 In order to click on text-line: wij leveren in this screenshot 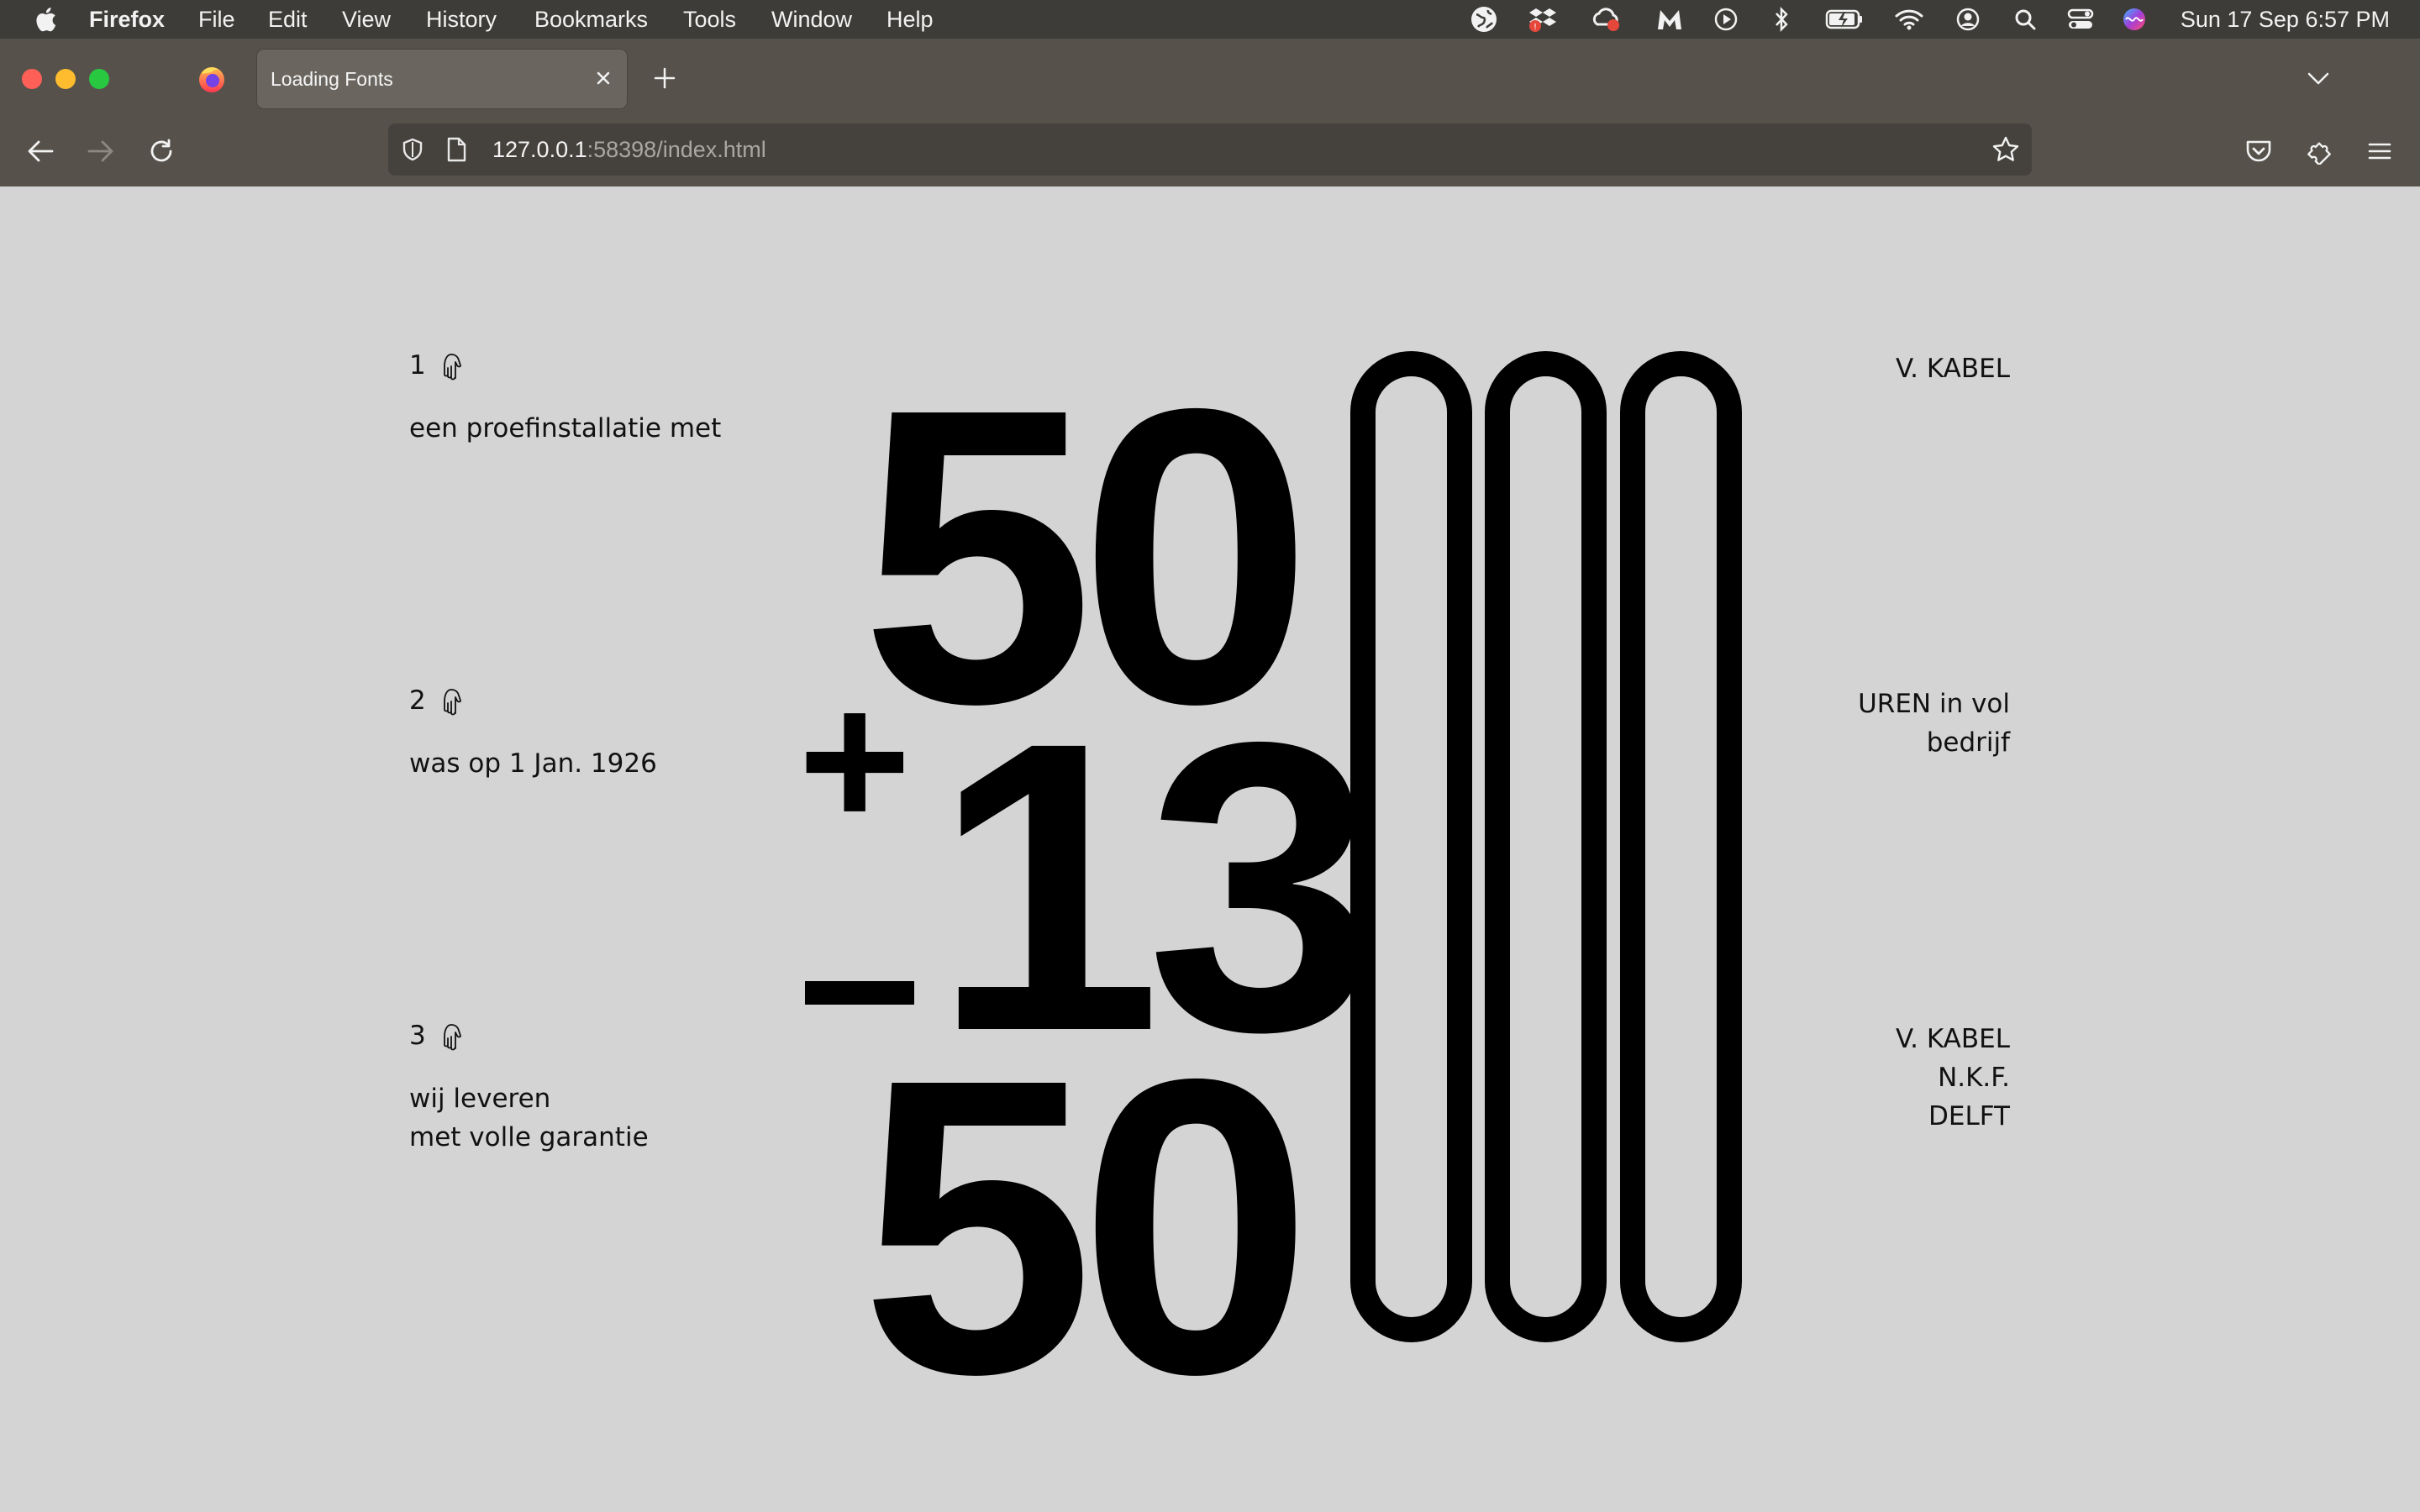, I will do `click(480, 1099)`.